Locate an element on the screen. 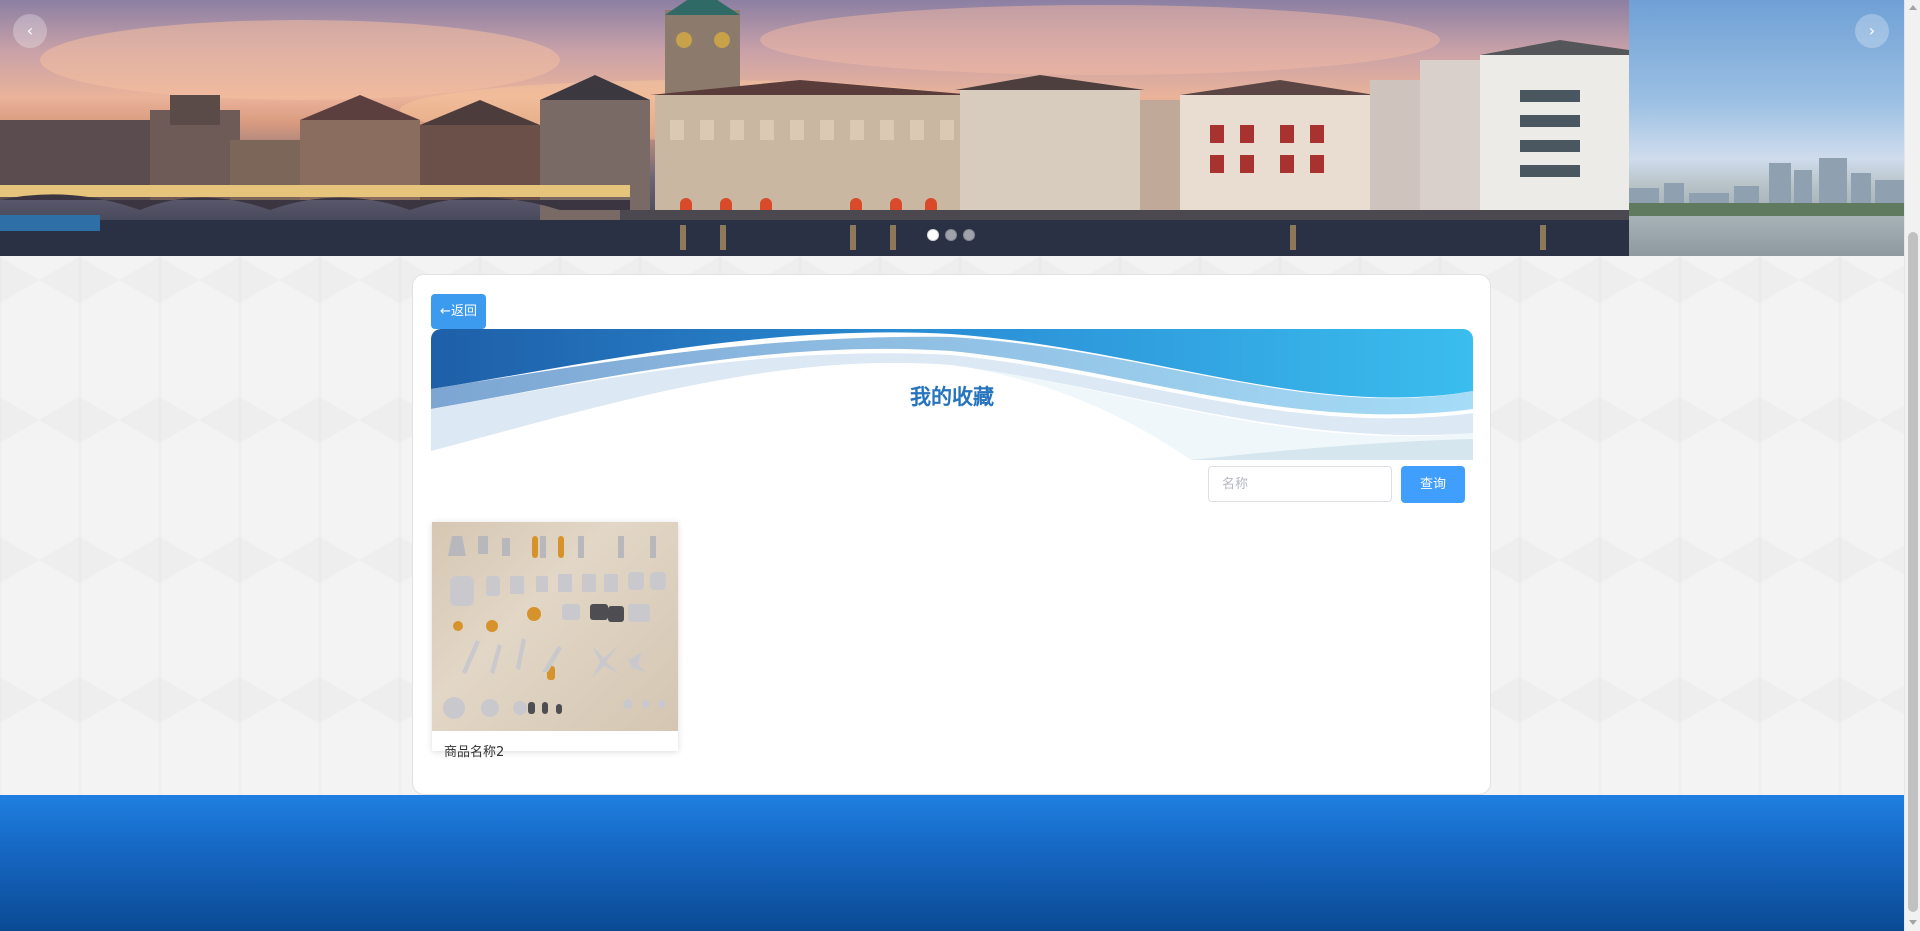  chevron-right-icon: › is located at coordinates (1872, 30).